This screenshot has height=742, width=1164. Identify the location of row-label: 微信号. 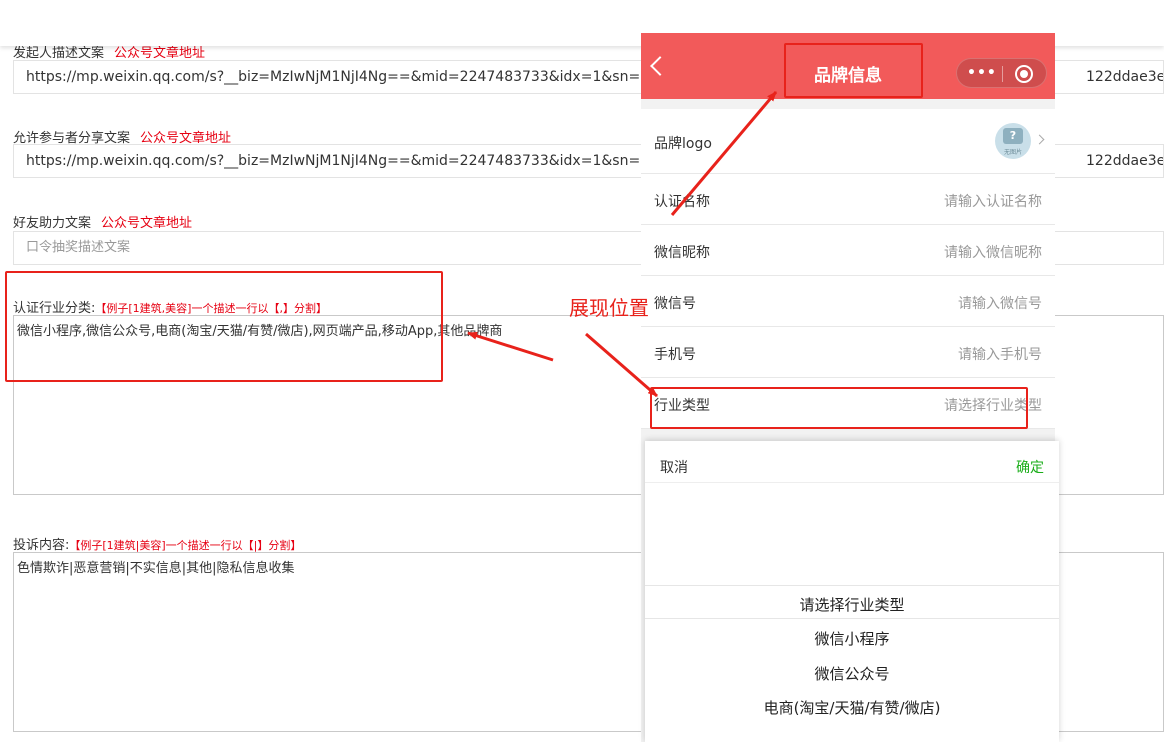
(675, 304).